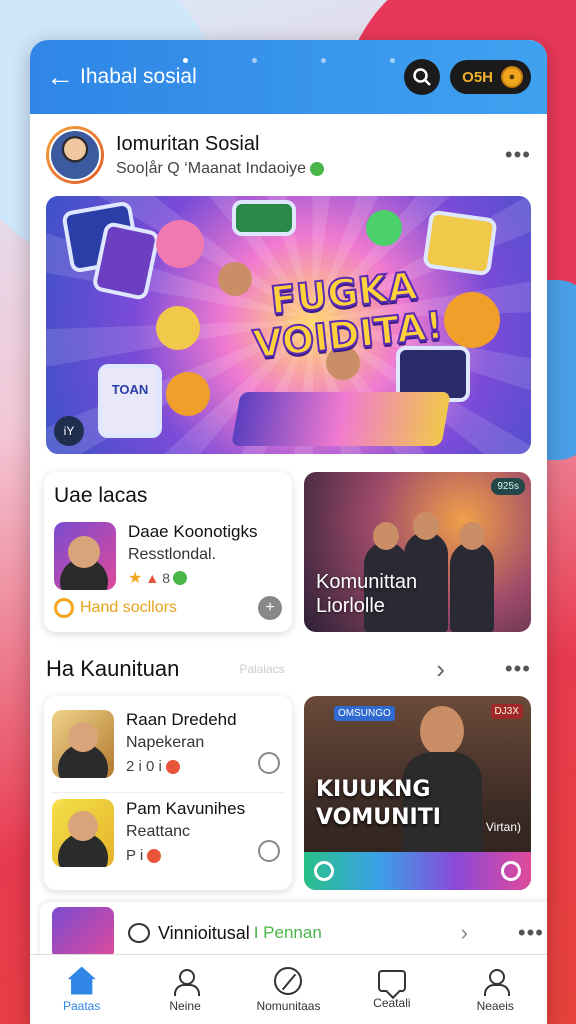 The width and height of the screenshot is (576, 1024). Describe the element at coordinates (169, 608) in the screenshot. I see `ideas-footer-link: Hand socllors` at that location.